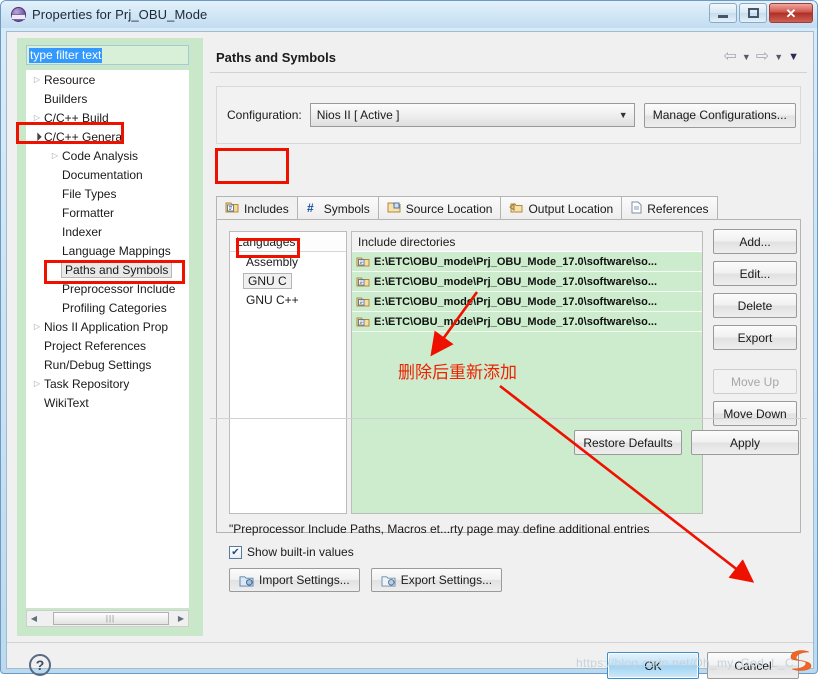  I want to click on sidebar-item-label: Language Mappings, so click(116, 250).